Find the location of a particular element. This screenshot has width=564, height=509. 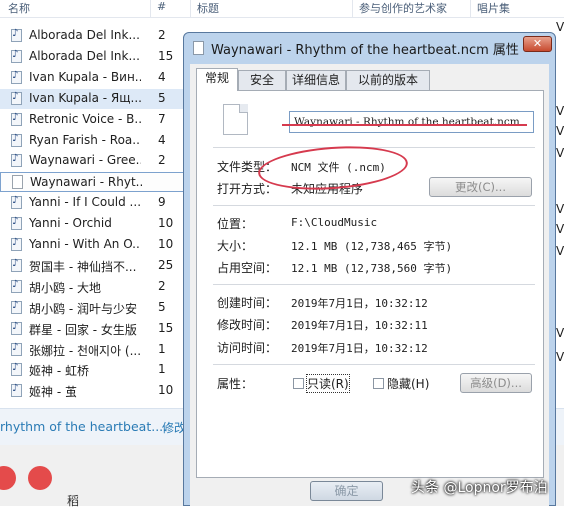

app-icon-red is located at coordinates (40, 478).